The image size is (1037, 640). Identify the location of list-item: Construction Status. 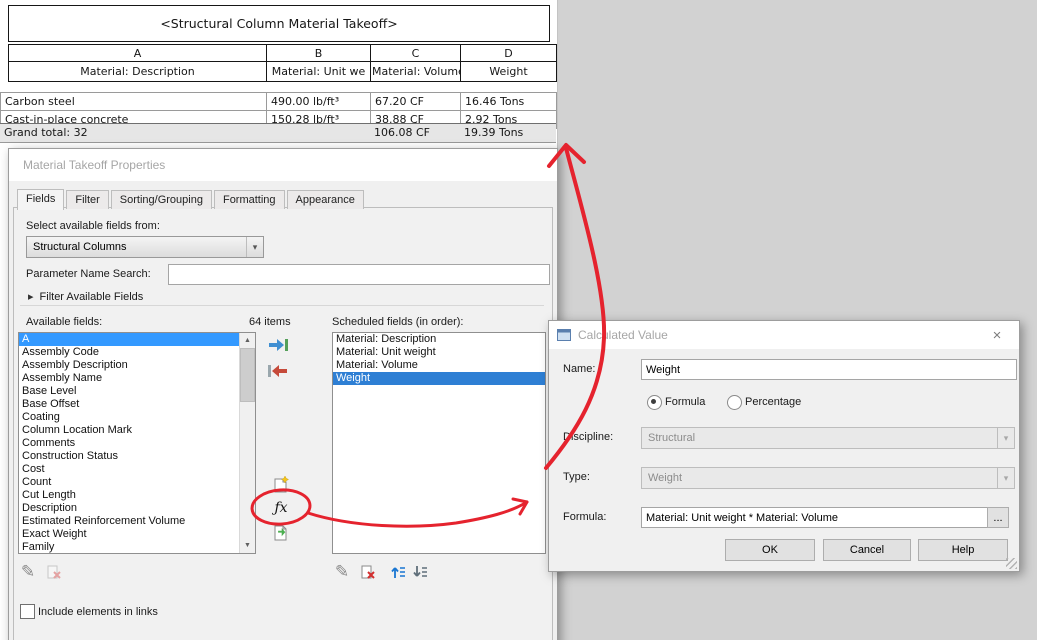
(129, 456).